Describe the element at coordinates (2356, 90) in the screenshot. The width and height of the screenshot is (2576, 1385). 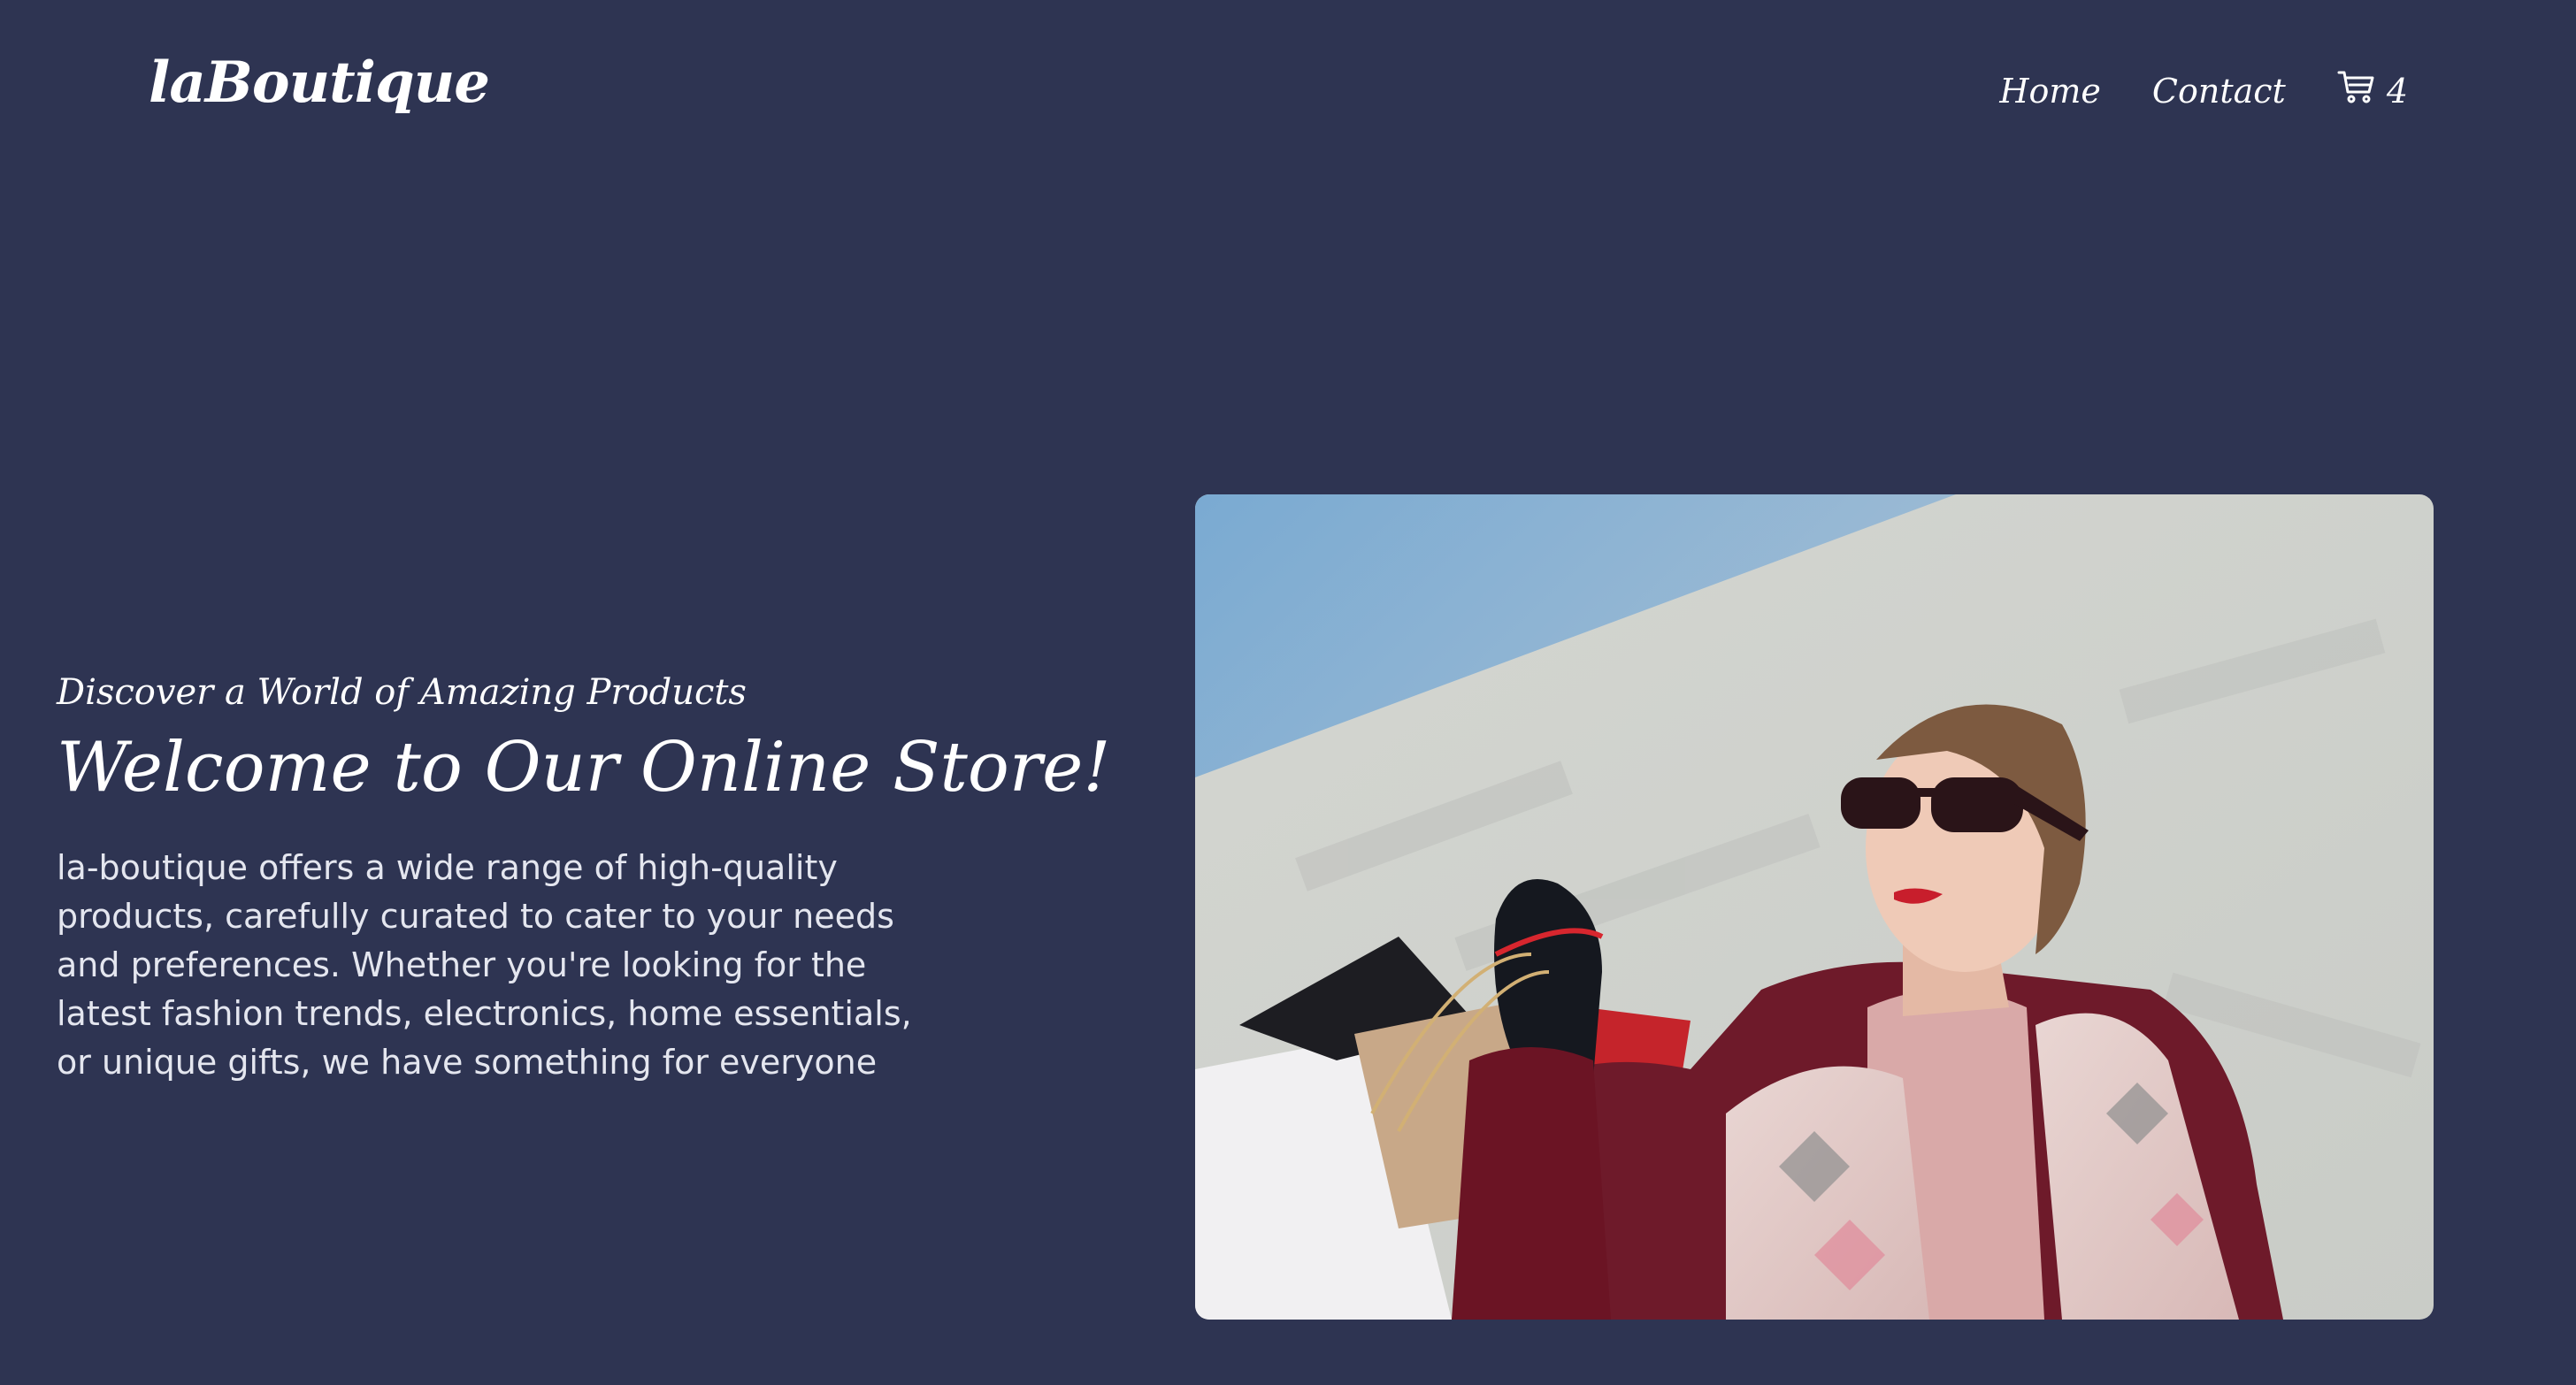
I see `shopping-cart-icon` at that location.